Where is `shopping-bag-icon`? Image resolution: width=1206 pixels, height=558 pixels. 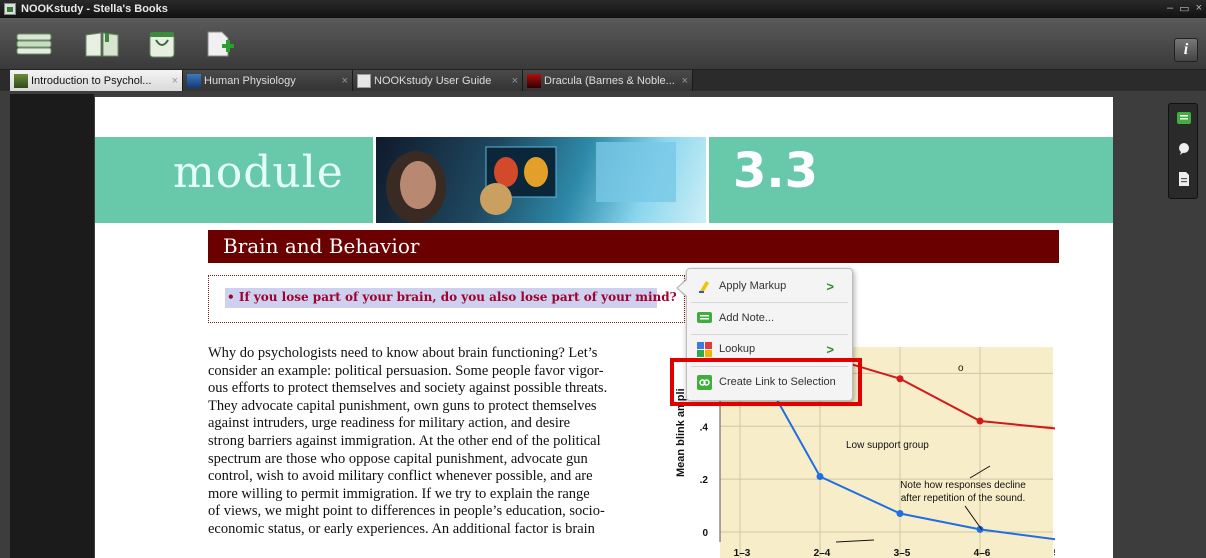
shopping-bag-icon is located at coordinates (162, 45).